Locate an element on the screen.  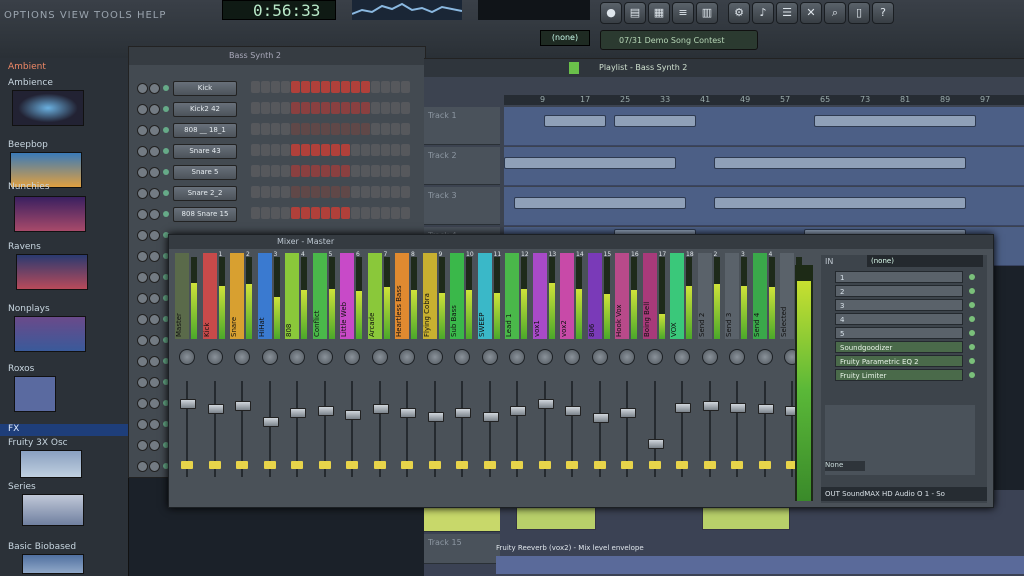
snap-icon is located at coordinates (574, 68).